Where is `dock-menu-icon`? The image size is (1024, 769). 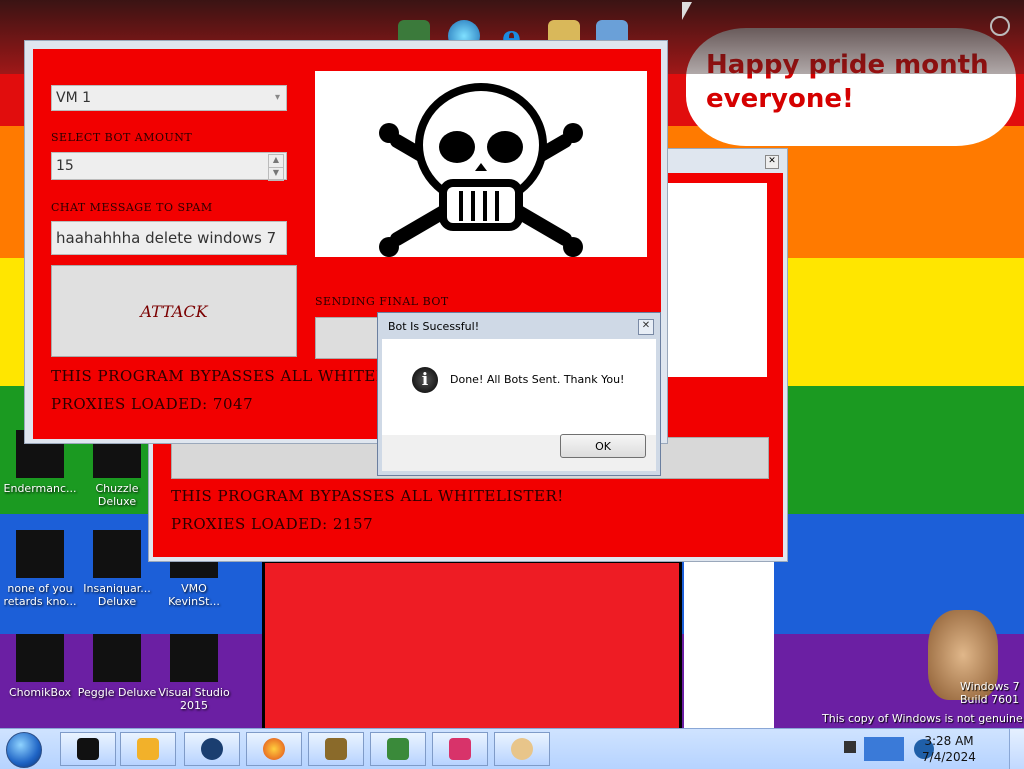
dock-menu-icon is located at coordinates (1000, 26).